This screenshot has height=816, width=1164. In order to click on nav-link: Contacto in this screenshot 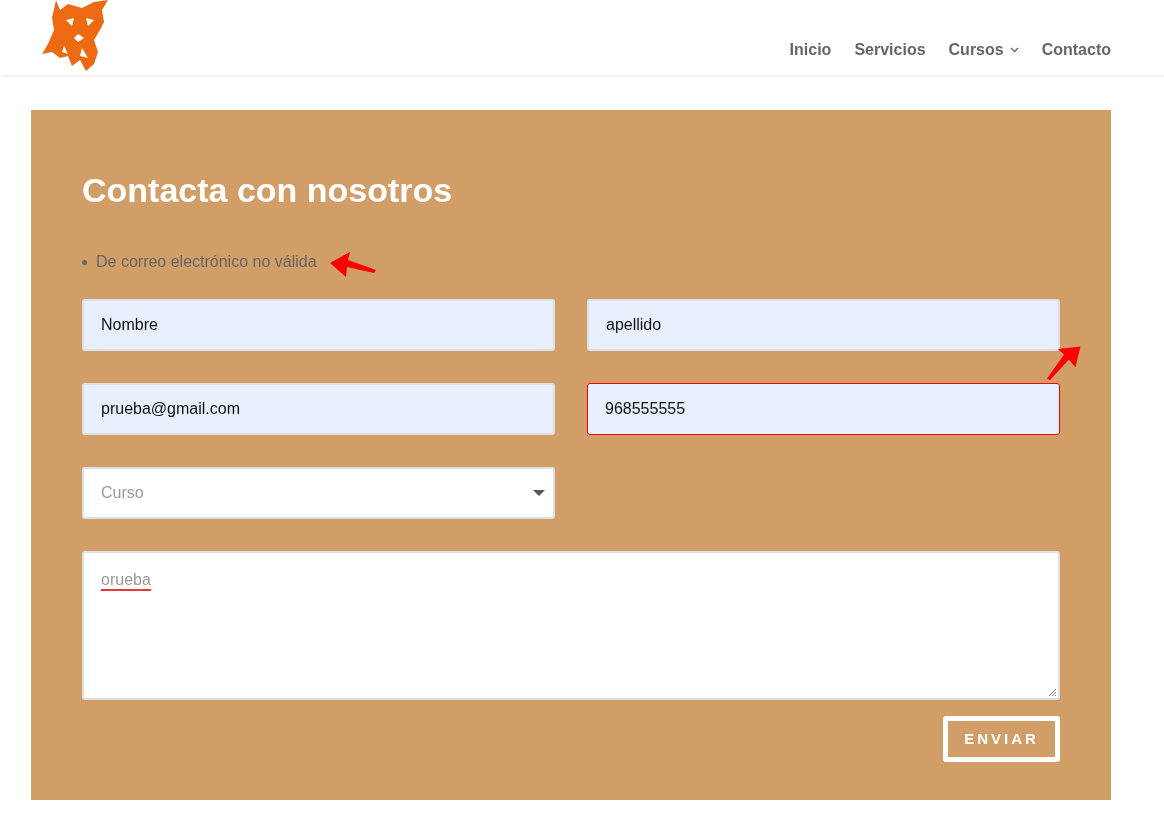, I will do `click(1076, 50)`.